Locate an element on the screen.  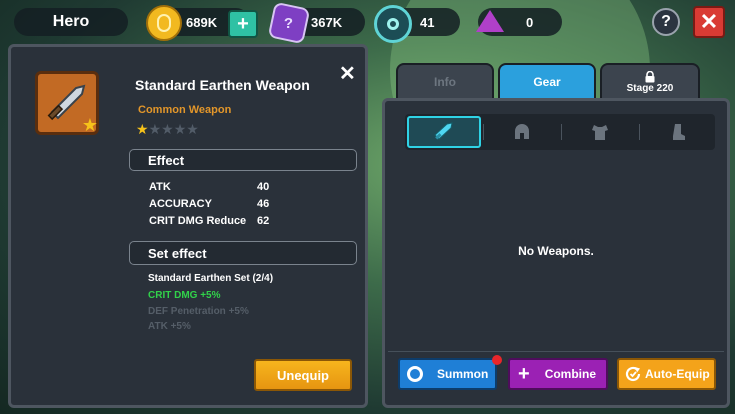
star-rating: ★★★★★ is located at coordinates (167, 129).